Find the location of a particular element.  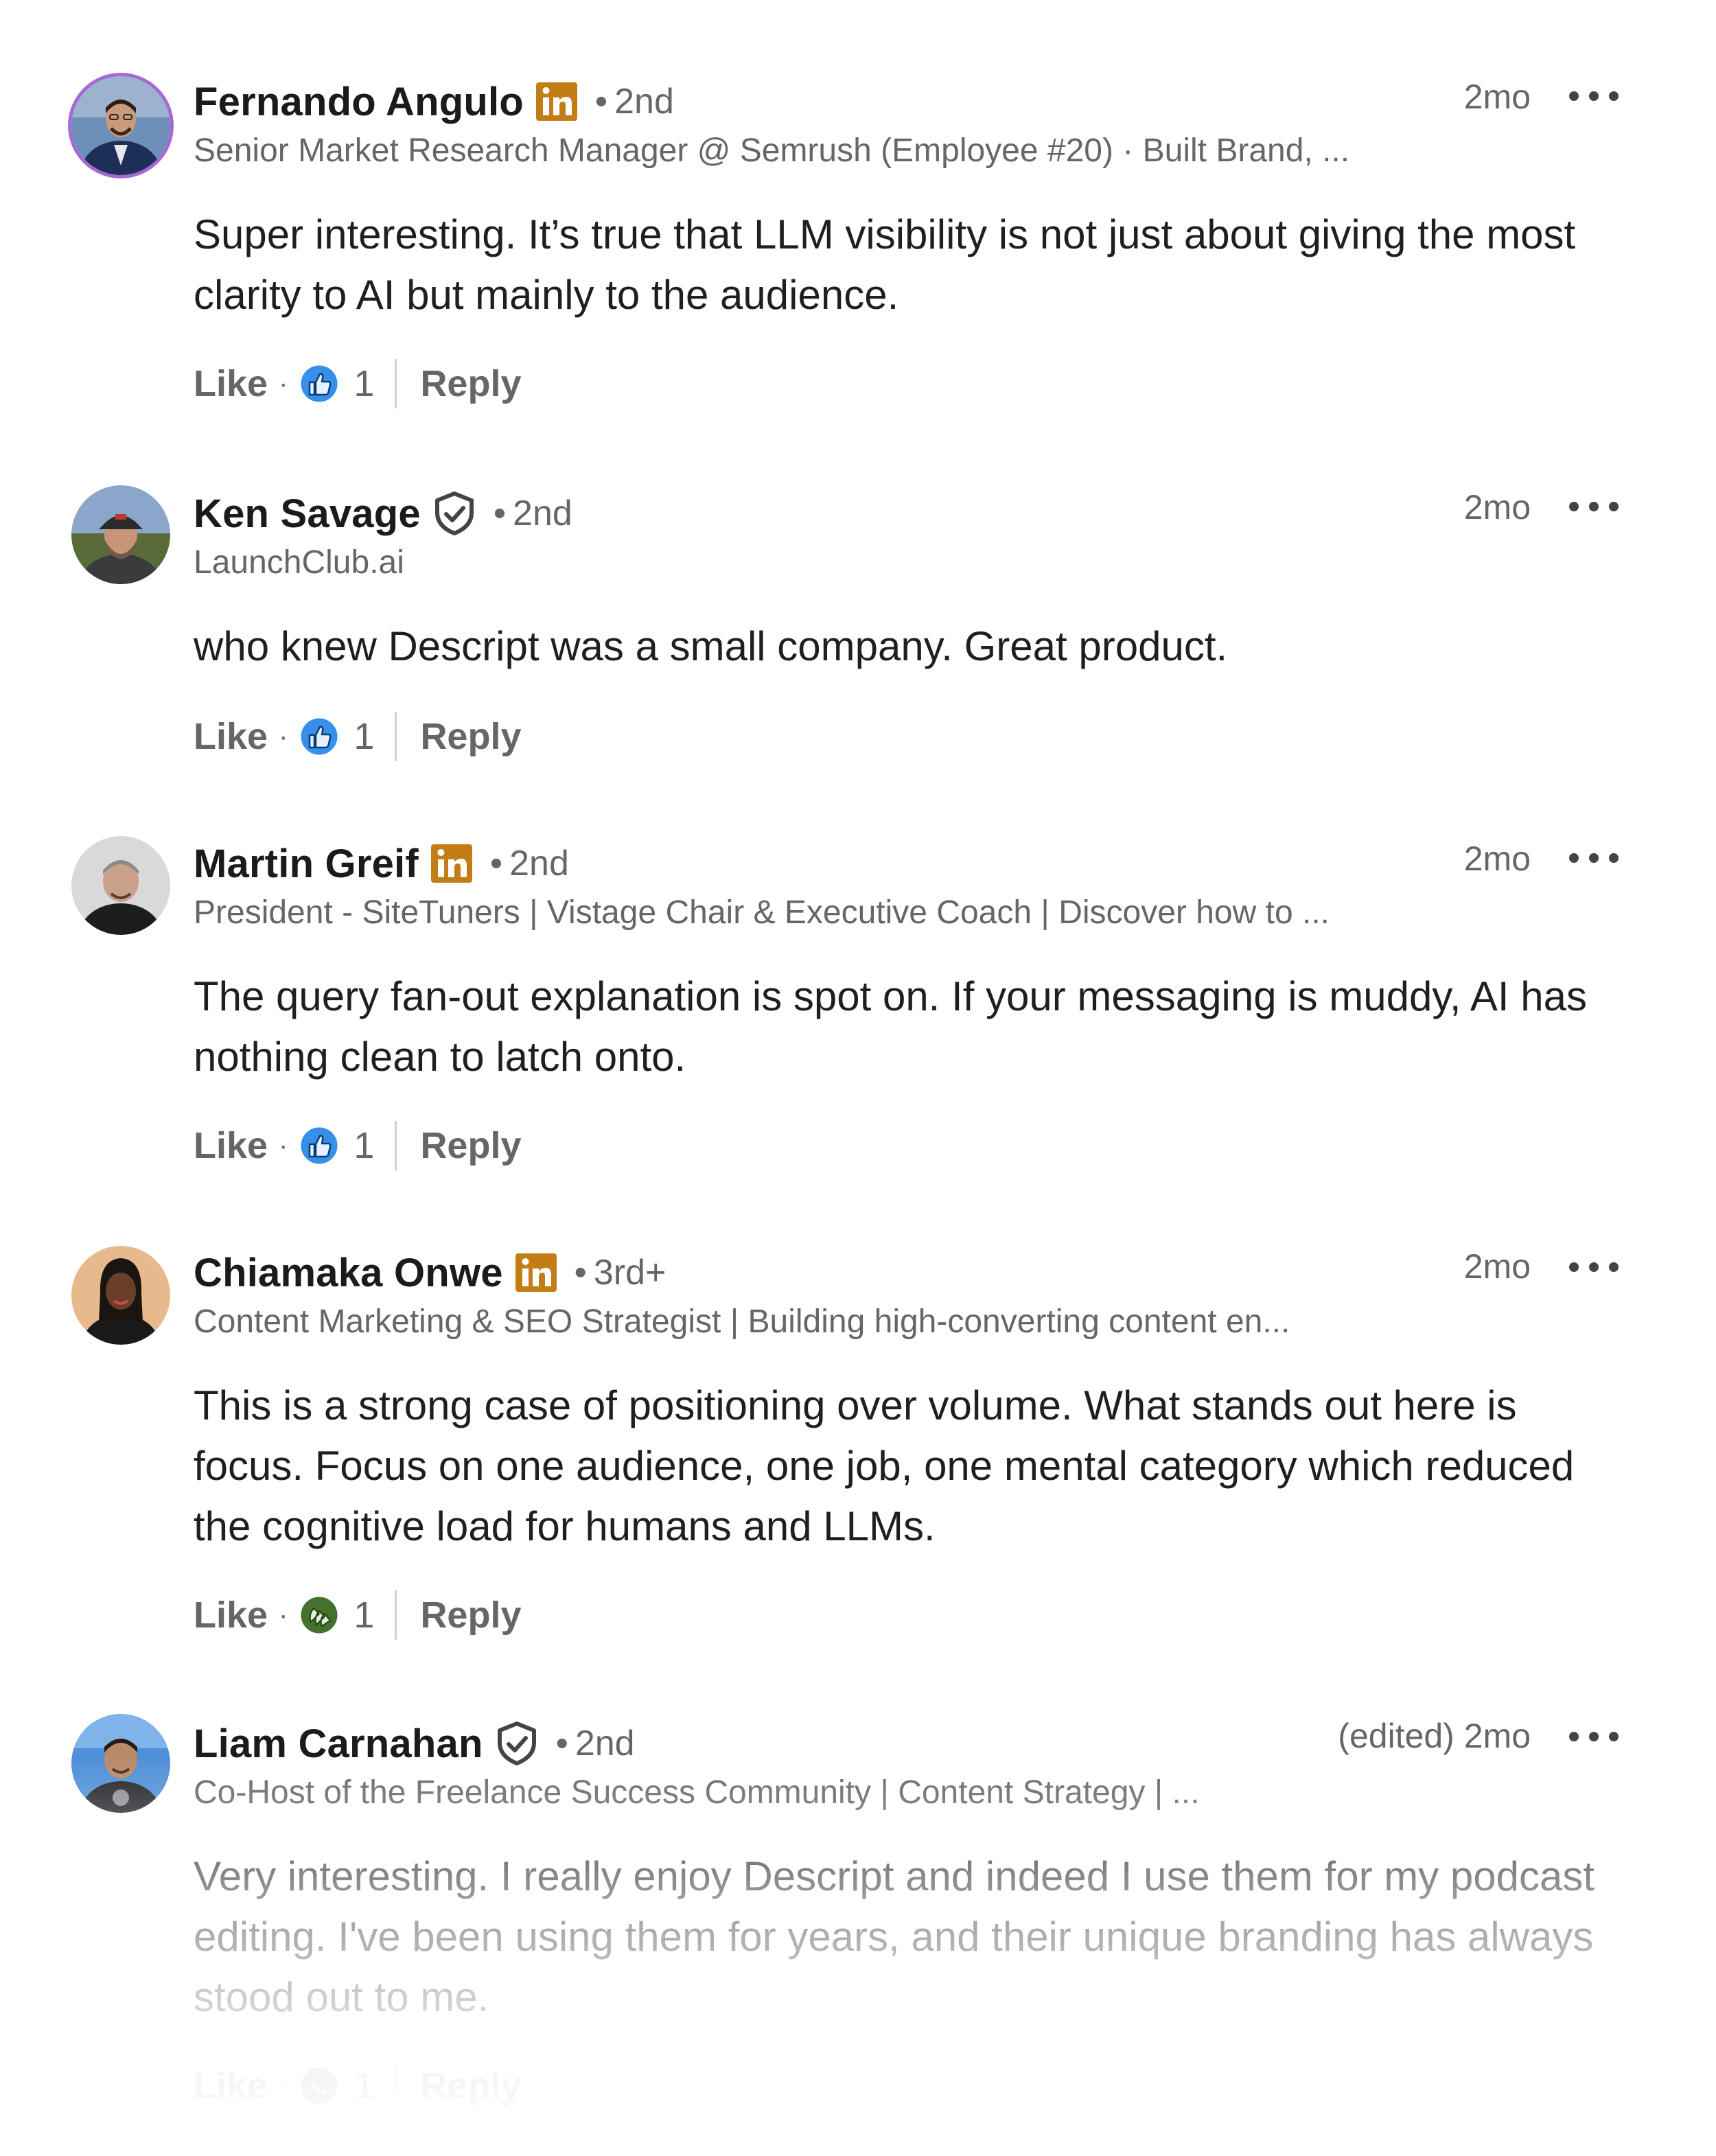

edited-label: (edited) is located at coordinates (1396, 1736).